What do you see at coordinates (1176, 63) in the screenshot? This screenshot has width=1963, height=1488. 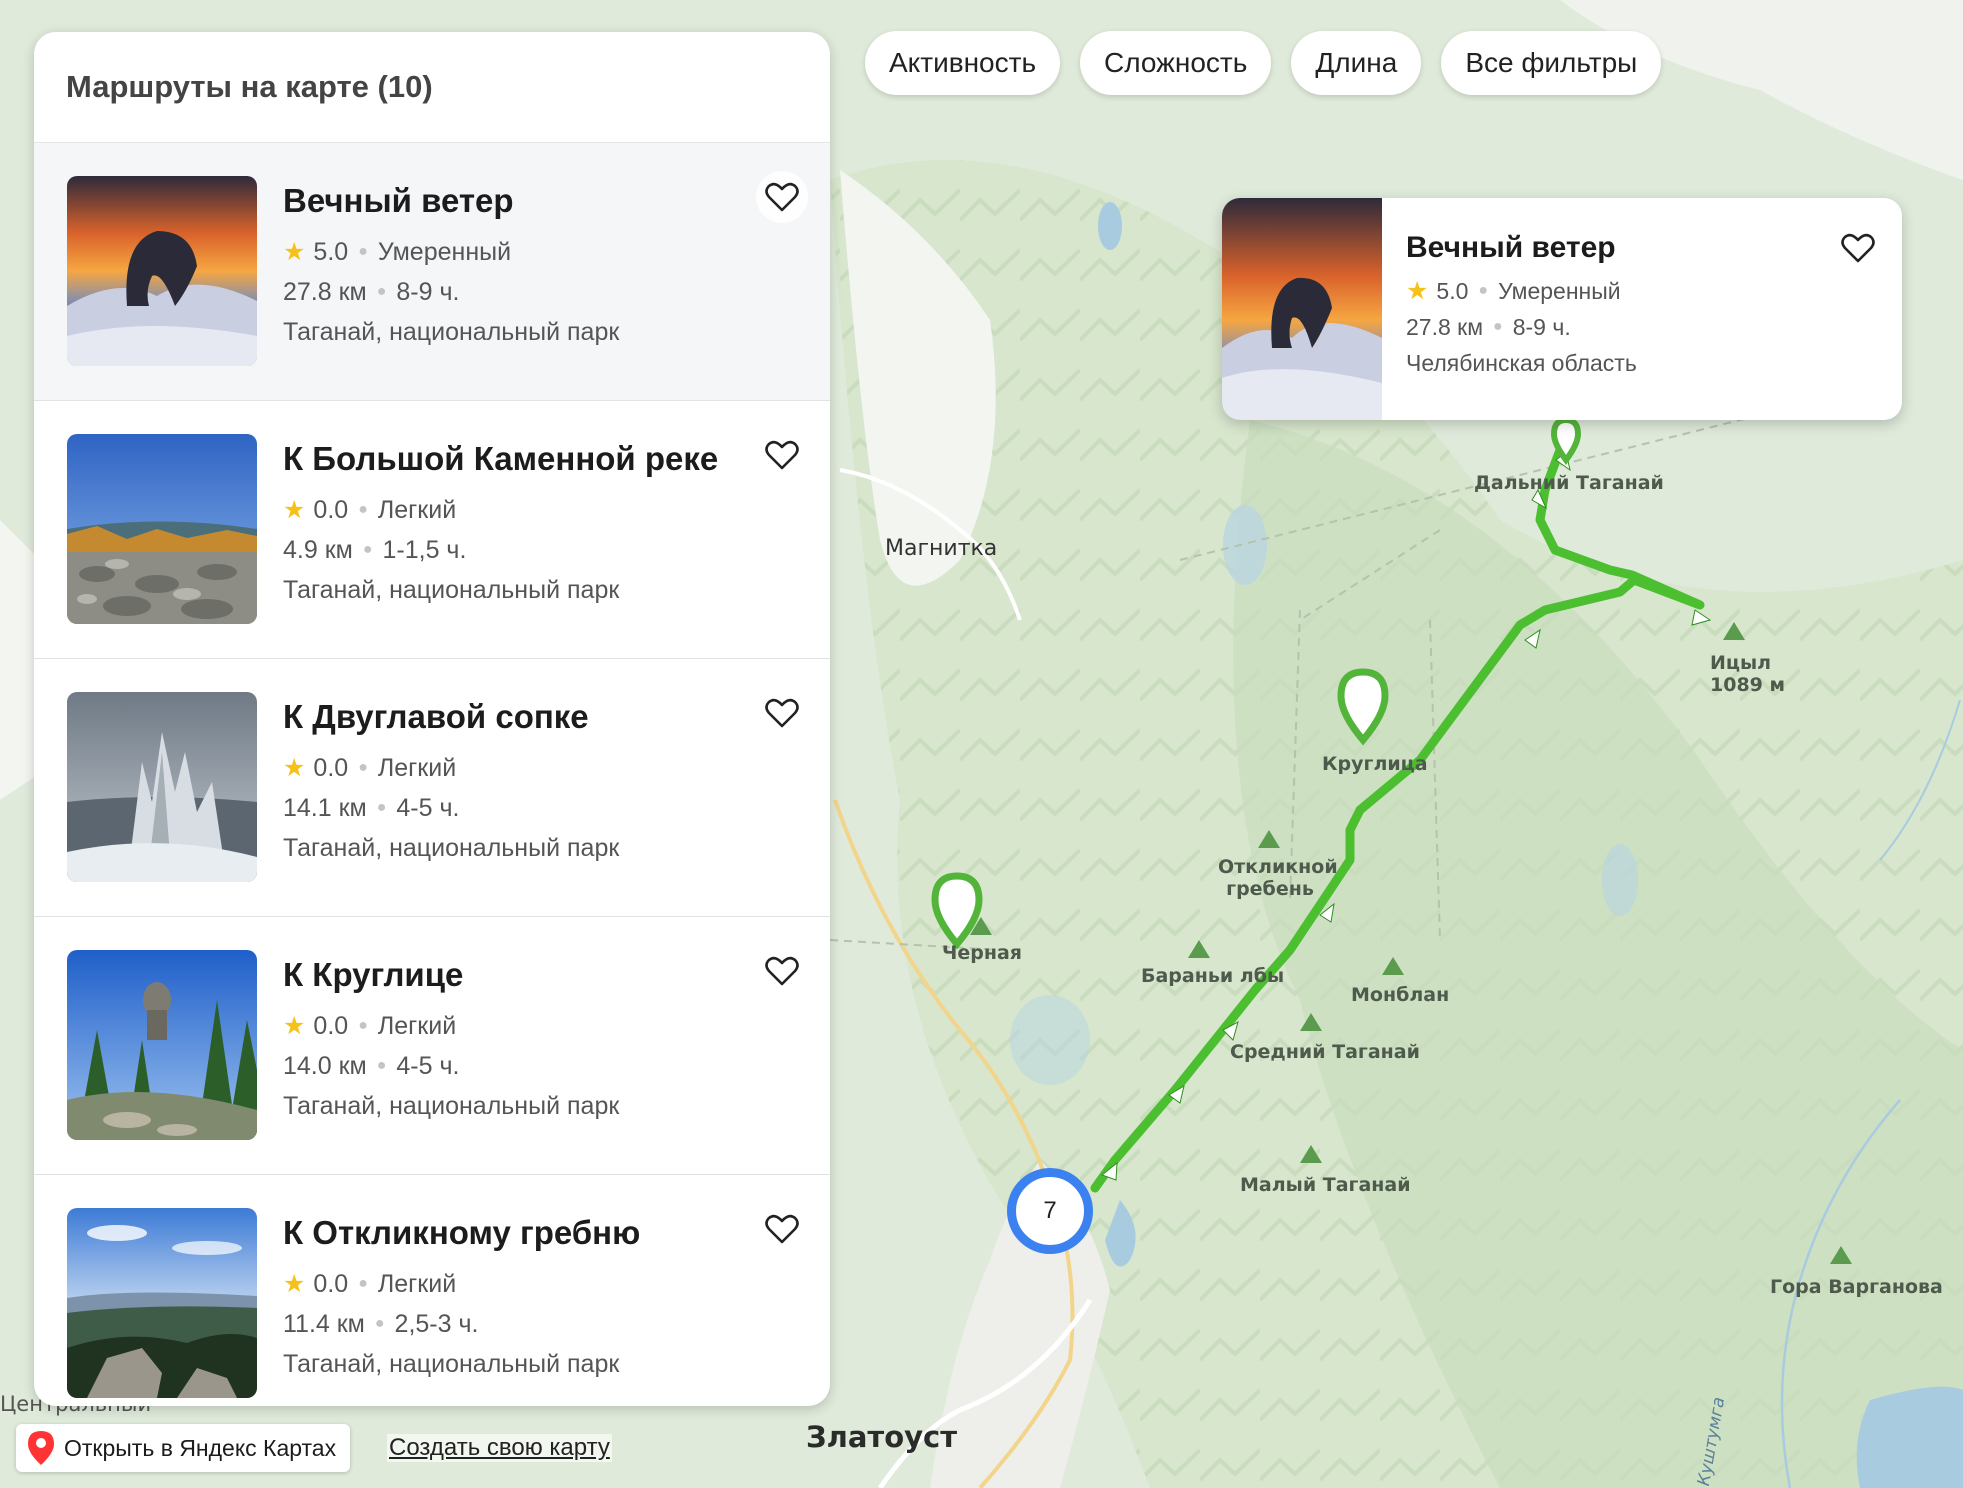 I see `filter-difficulty: Сложность` at bounding box center [1176, 63].